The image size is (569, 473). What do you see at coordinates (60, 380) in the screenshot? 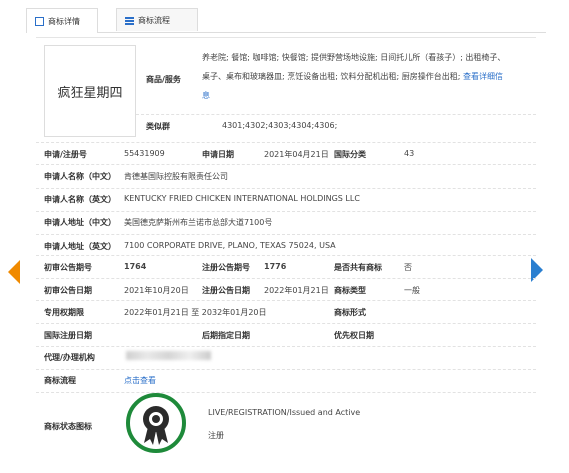
I see `tm-process-label: 商标流程` at bounding box center [60, 380].